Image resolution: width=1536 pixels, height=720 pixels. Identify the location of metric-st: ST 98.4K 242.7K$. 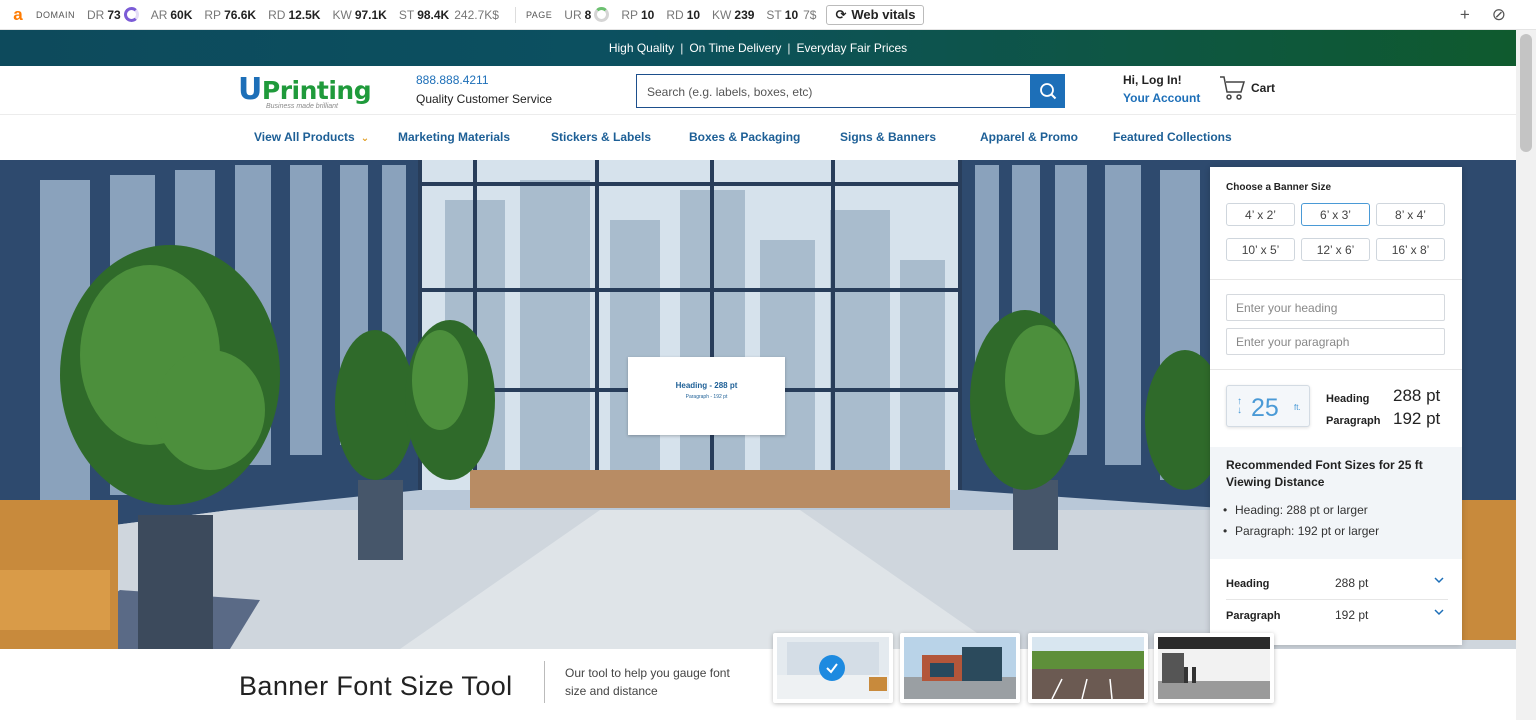
(448, 14).